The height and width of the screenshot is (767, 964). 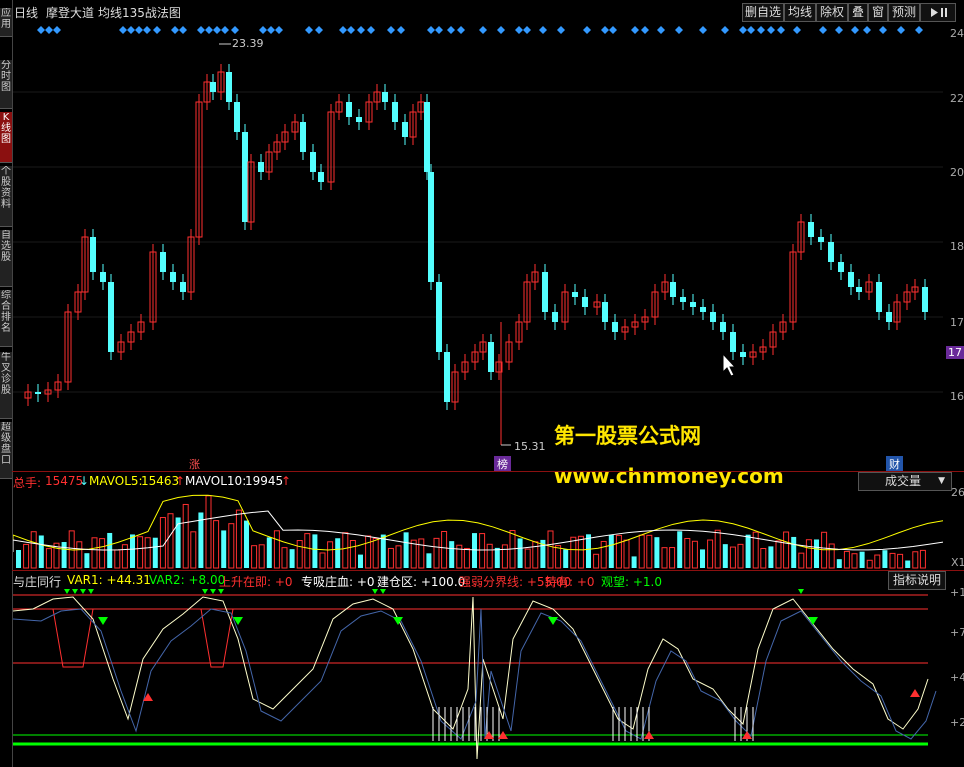 What do you see at coordinates (6, 84) in the screenshot?
I see `side-tab-1: 分时图` at bounding box center [6, 84].